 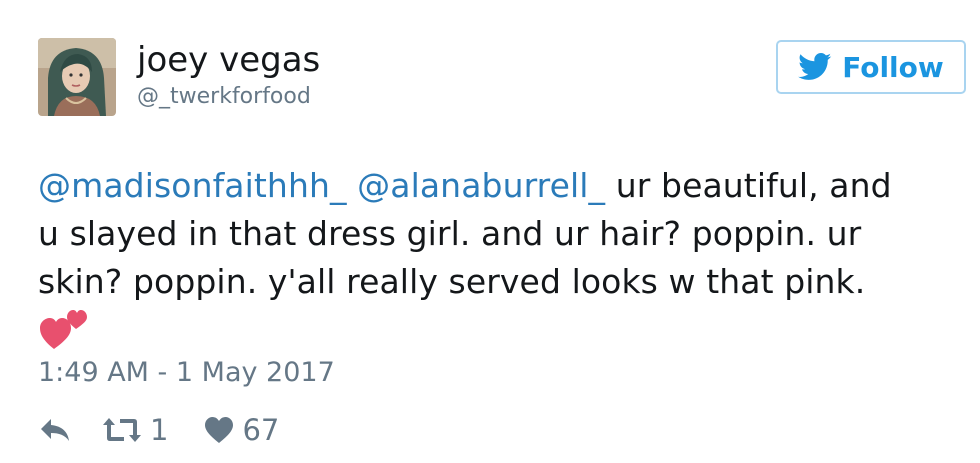 I want to click on mention-link: @madisonfaithhh_, so click(x=192, y=185).